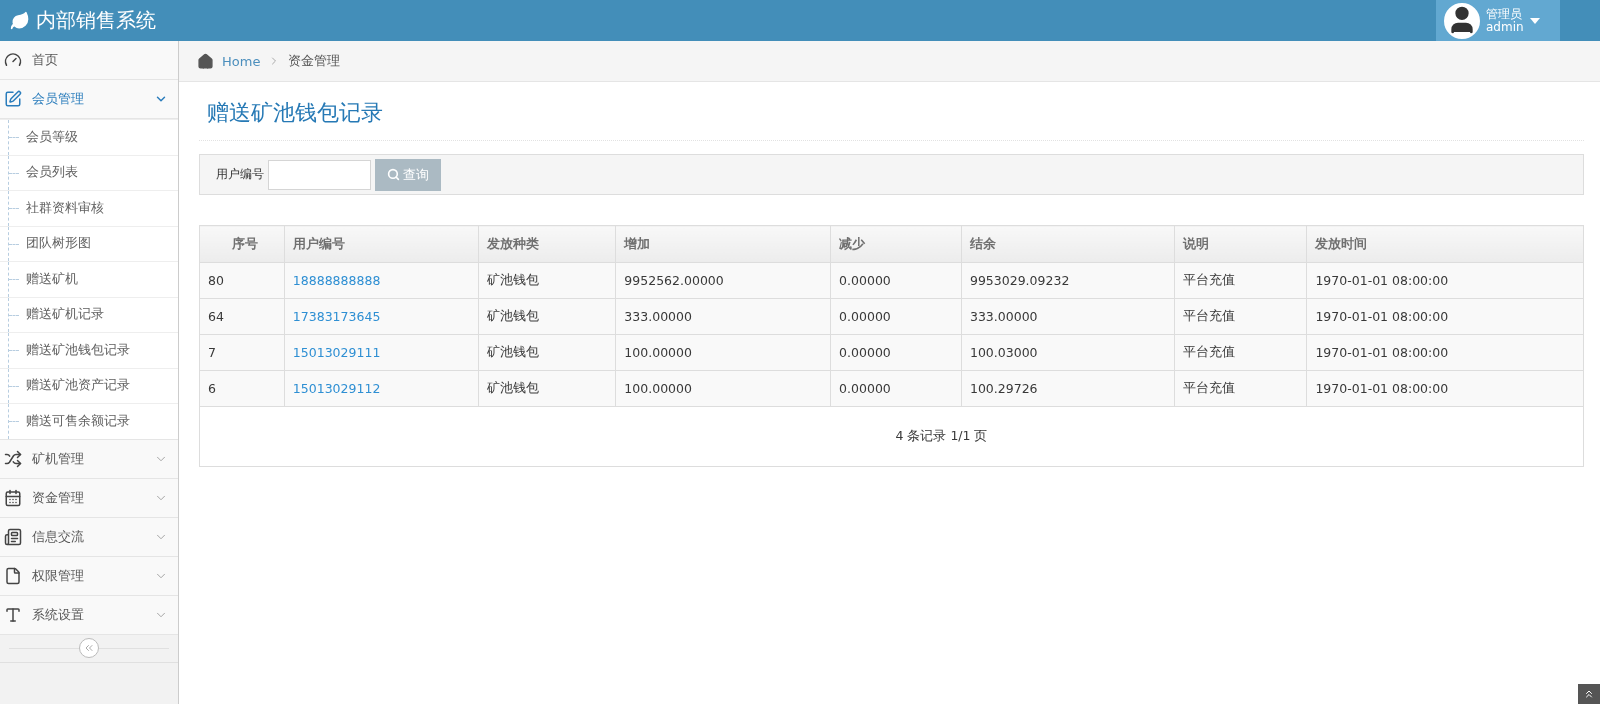 This screenshot has height=704, width=1600. What do you see at coordinates (89, 385) in the screenshot?
I see `submenu-item: 赠送矿池资产记录` at bounding box center [89, 385].